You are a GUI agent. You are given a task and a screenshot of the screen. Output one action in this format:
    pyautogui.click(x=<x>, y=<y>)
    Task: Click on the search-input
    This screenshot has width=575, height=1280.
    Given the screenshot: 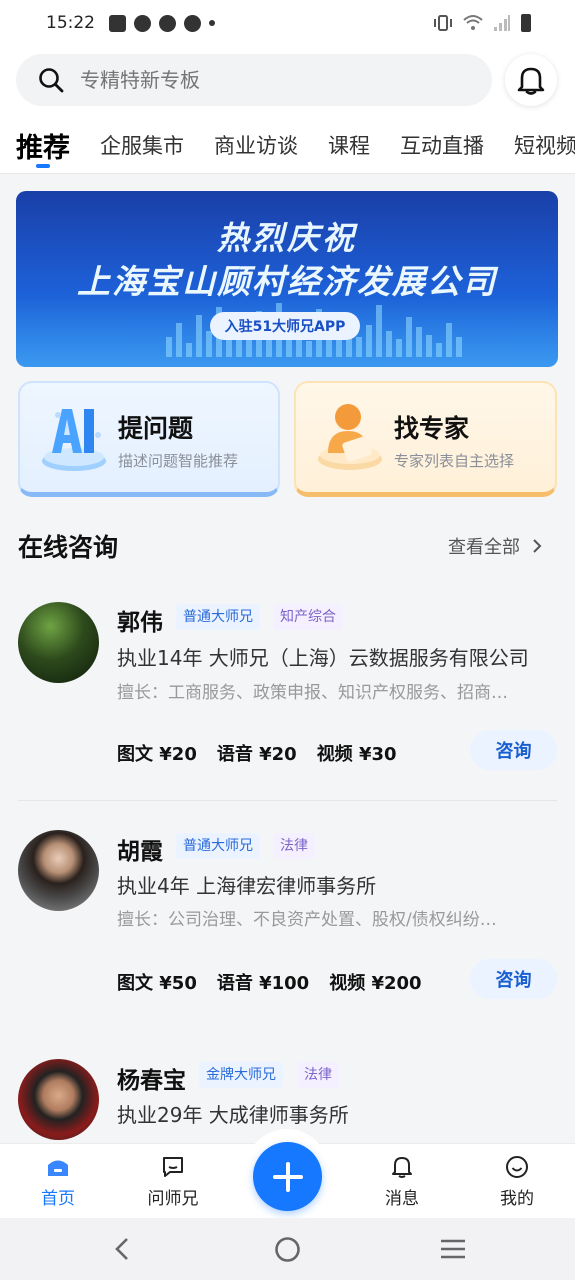 What is the action you would take?
    pyautogui.click(x=260, y=80)
    